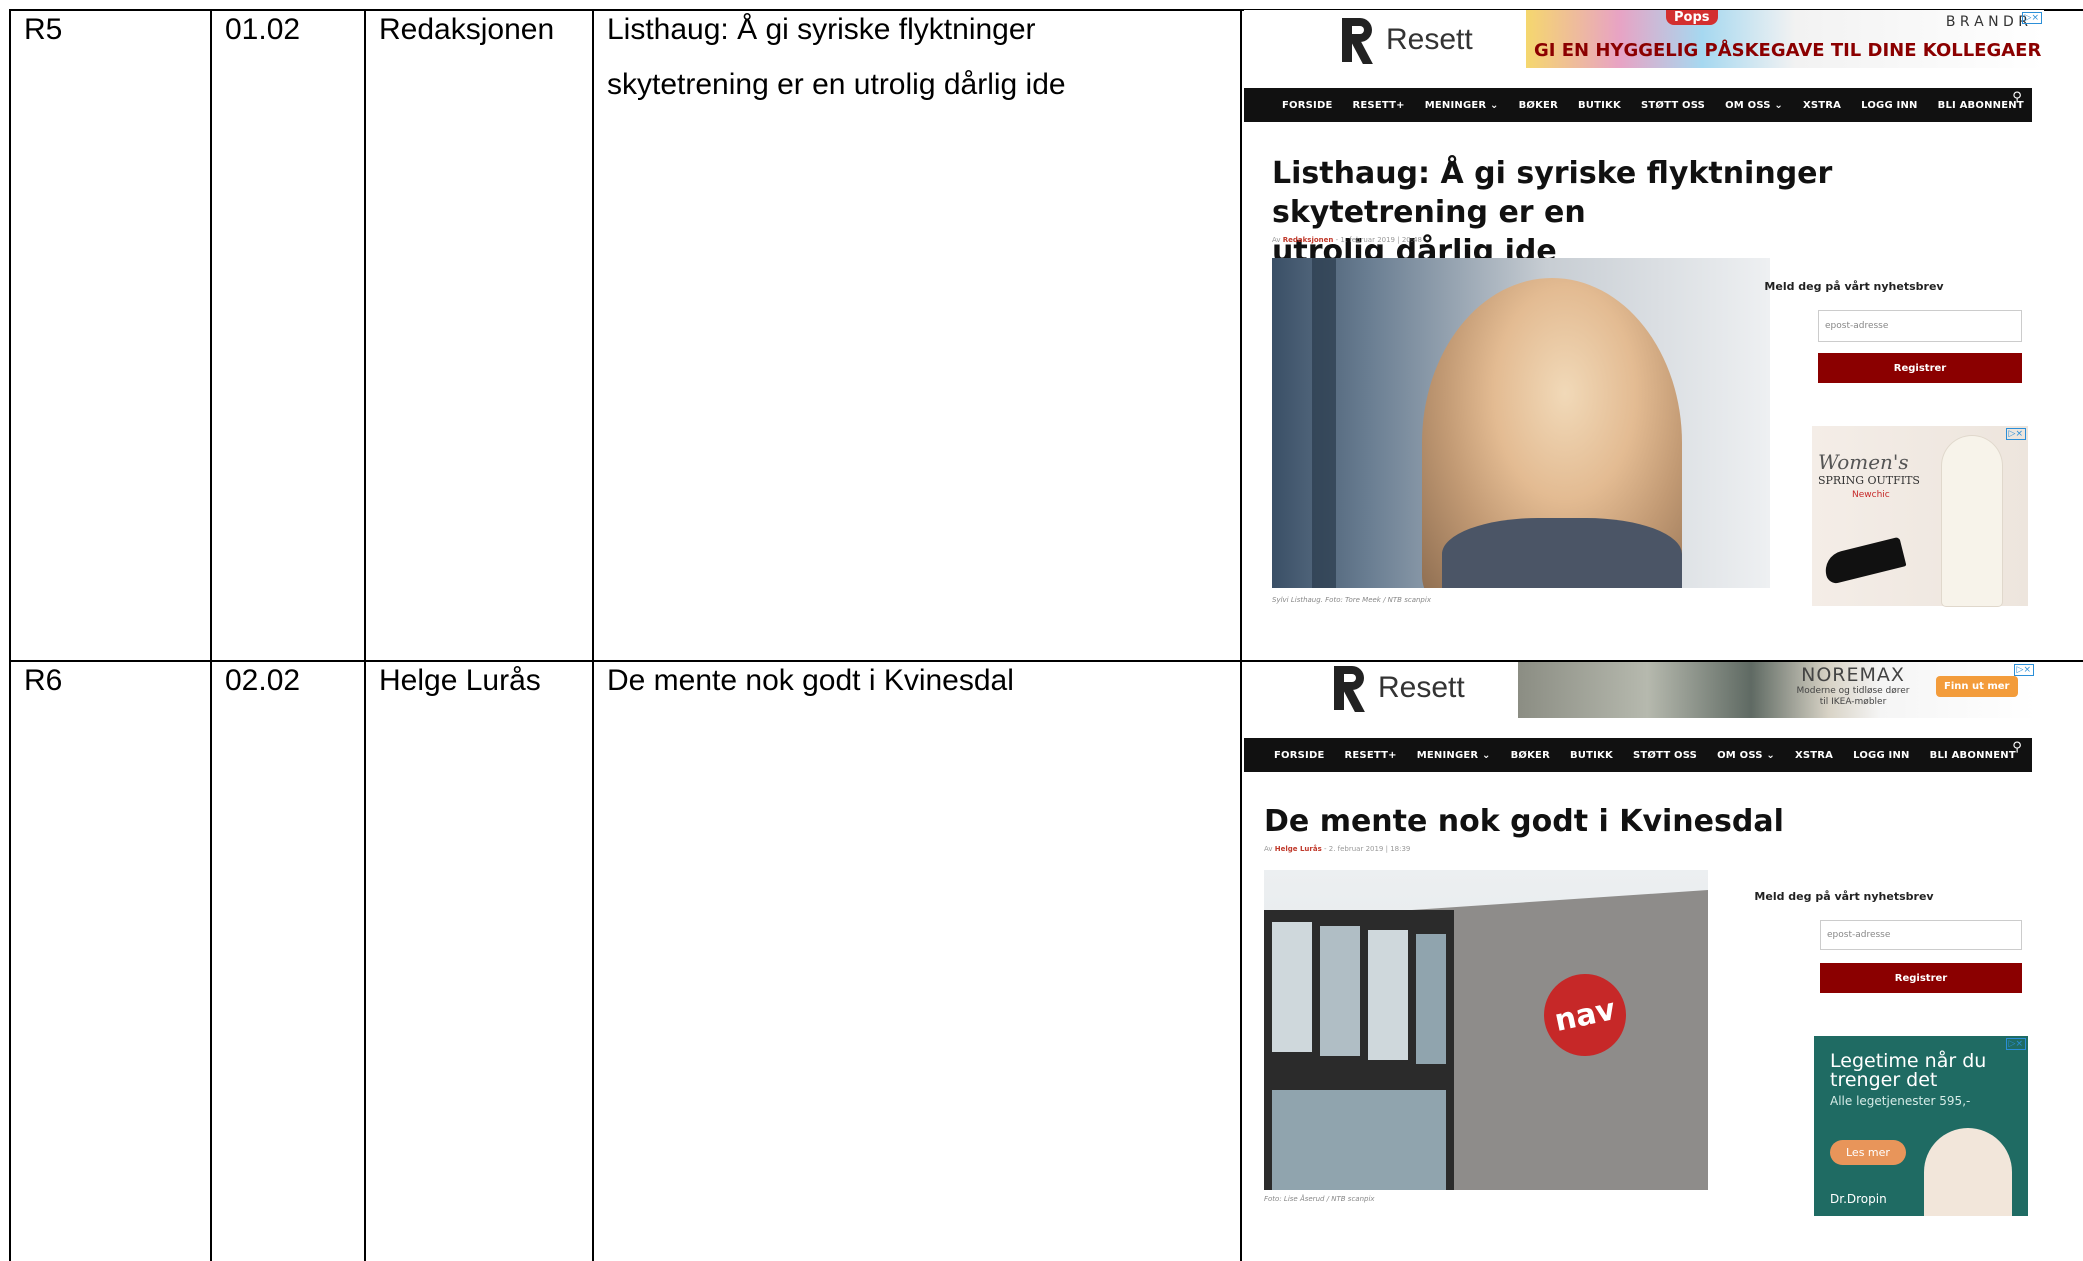 Image resolution: width=2083 pixels, height=1261 pixels. What do you see at coordinates (1986, 22) in the screenshot?
I see `ad-banner-brand: B R A N D R` at bounding box center [1986, 22].